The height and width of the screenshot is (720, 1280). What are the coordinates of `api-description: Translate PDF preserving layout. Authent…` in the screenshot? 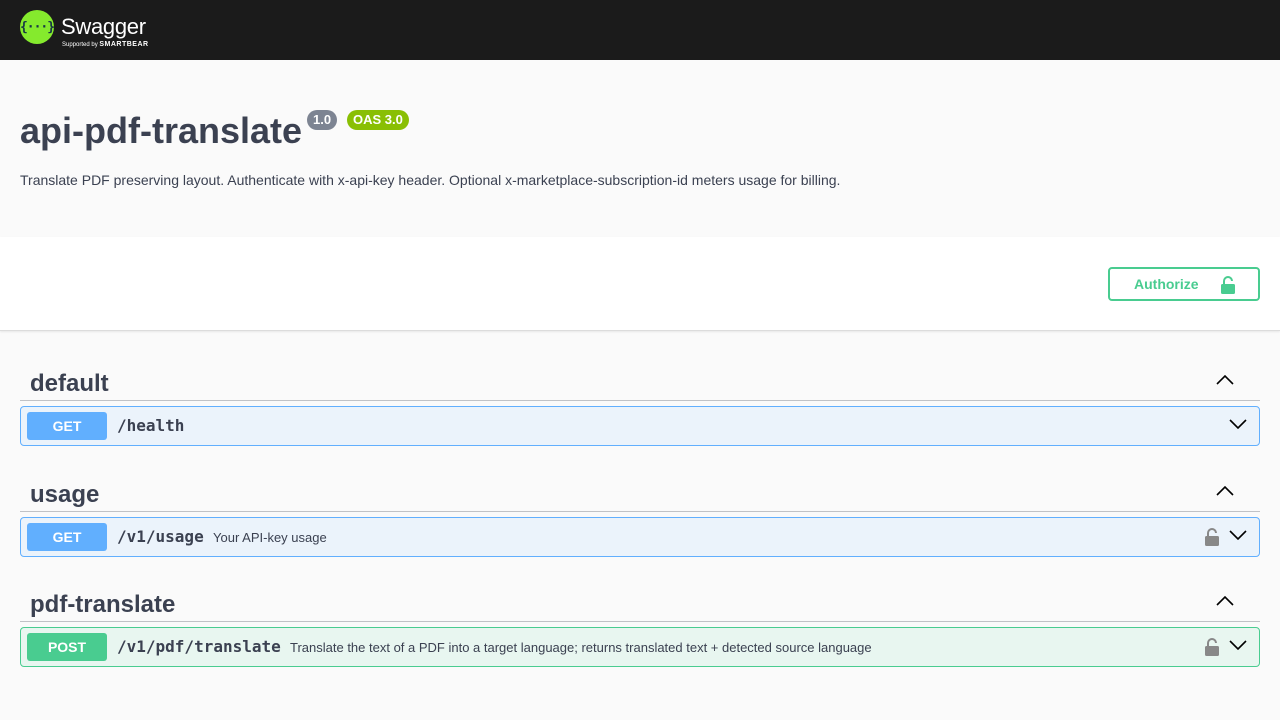 It's located at (430, 180).